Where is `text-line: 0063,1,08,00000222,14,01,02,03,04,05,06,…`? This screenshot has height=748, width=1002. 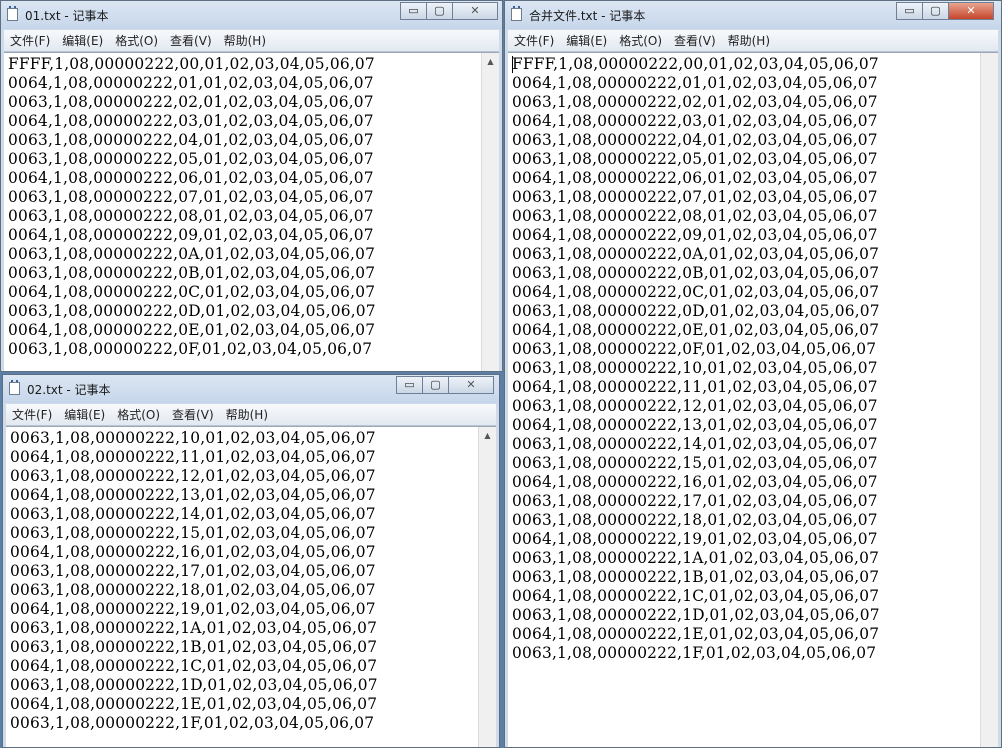 text-line: 0063,1,08,00000222,14,01,02,03,04,05,06,… is located at coordinates (695, 444).